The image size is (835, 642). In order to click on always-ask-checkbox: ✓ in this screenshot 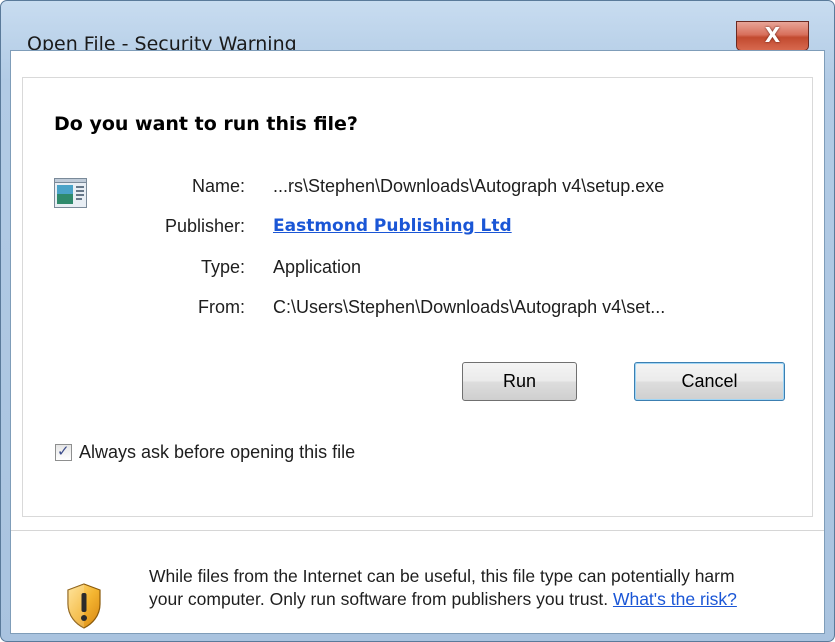, I will do `click(63, 451)`.